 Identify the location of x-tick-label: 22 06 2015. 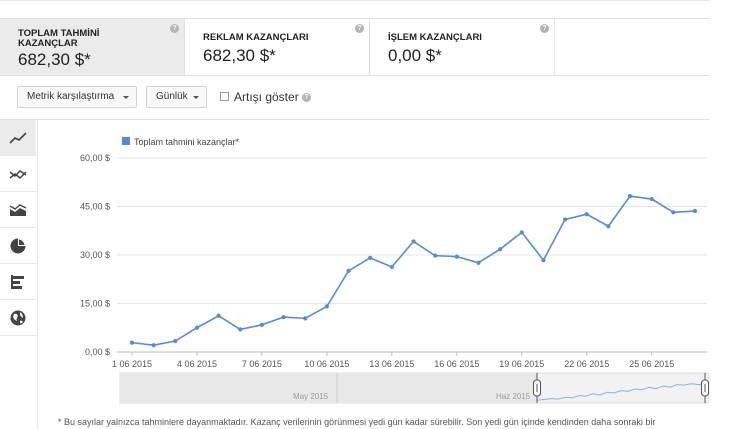
(586, 364).